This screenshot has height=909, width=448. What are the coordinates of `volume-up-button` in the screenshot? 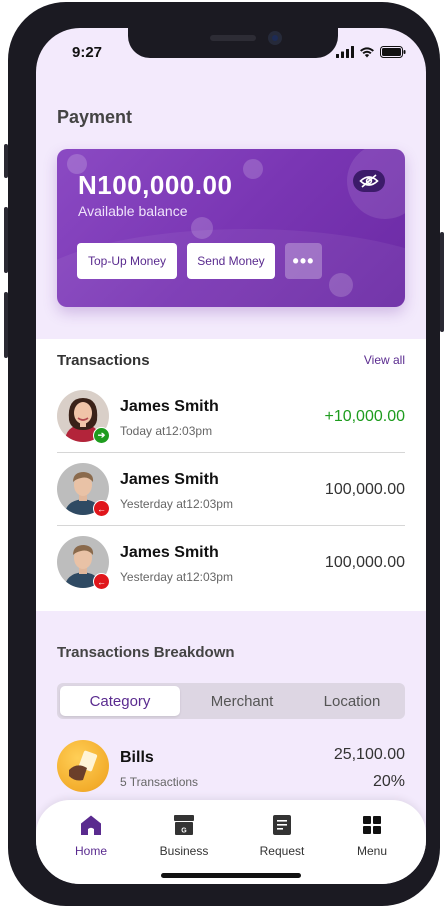 It's located at (6, 240).